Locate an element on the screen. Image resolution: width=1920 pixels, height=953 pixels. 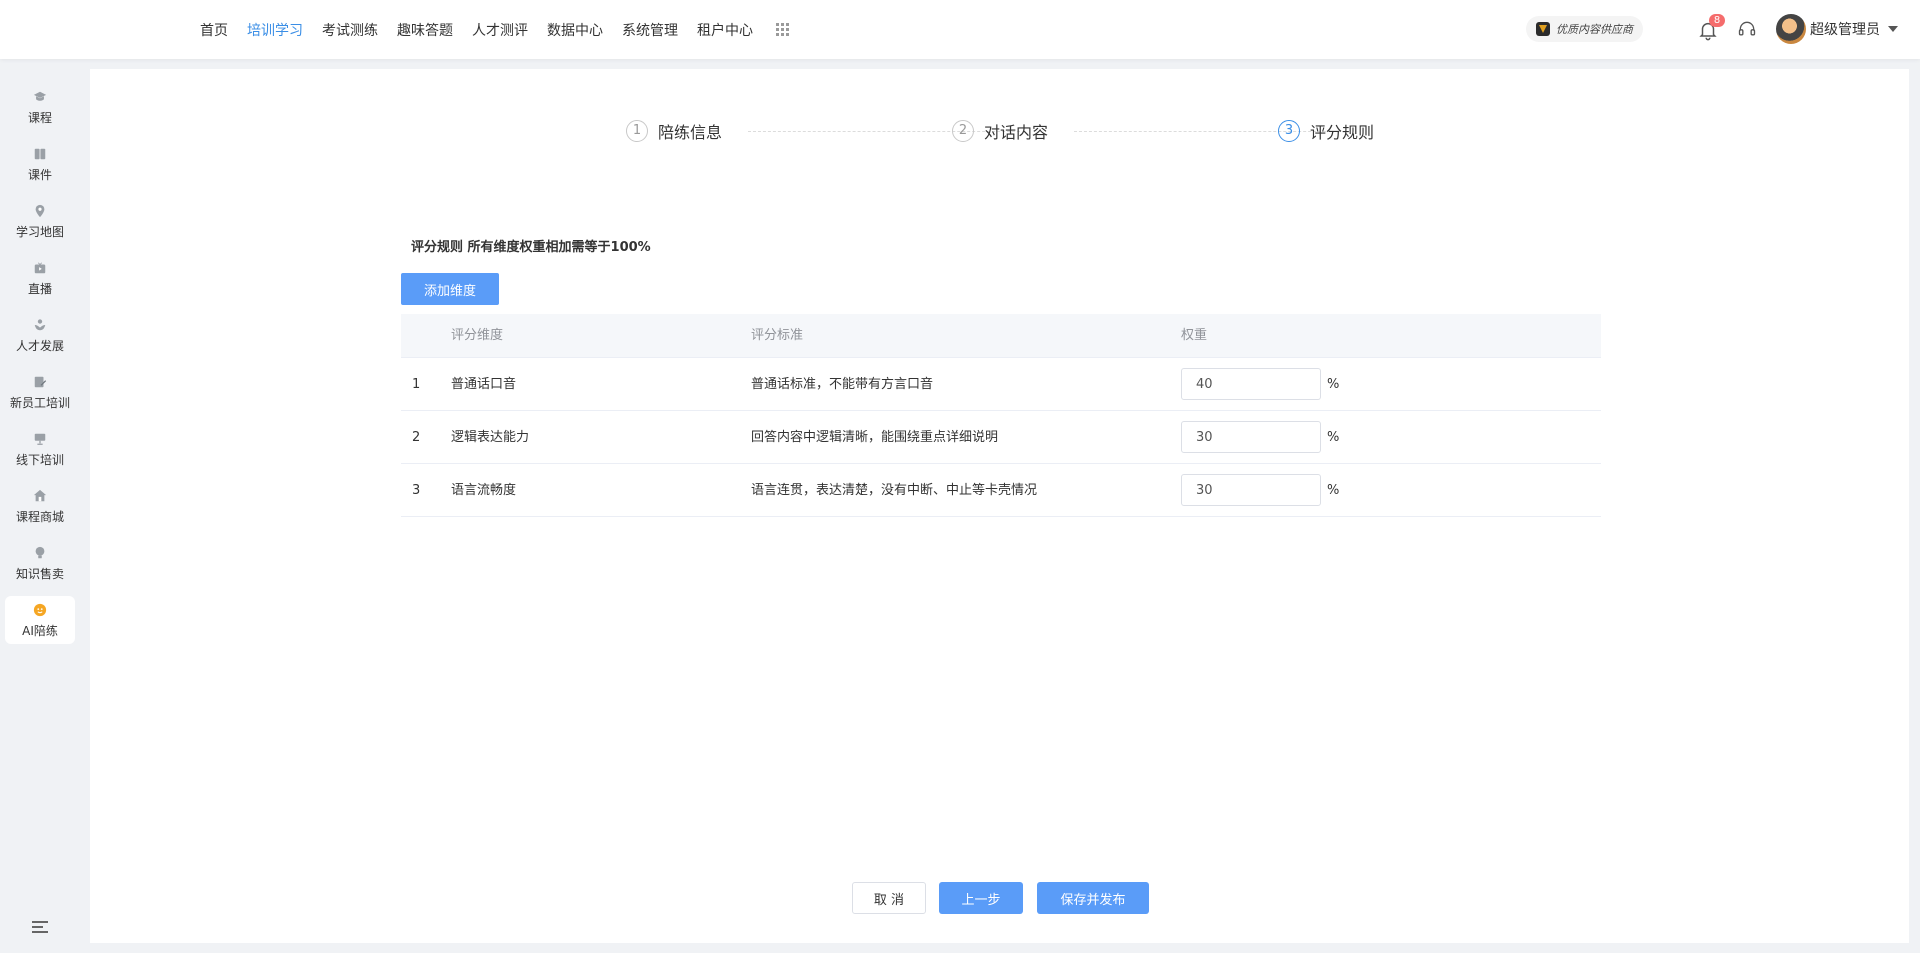
sidebar-item-label: 课件 is located at coordinates (39, 175).